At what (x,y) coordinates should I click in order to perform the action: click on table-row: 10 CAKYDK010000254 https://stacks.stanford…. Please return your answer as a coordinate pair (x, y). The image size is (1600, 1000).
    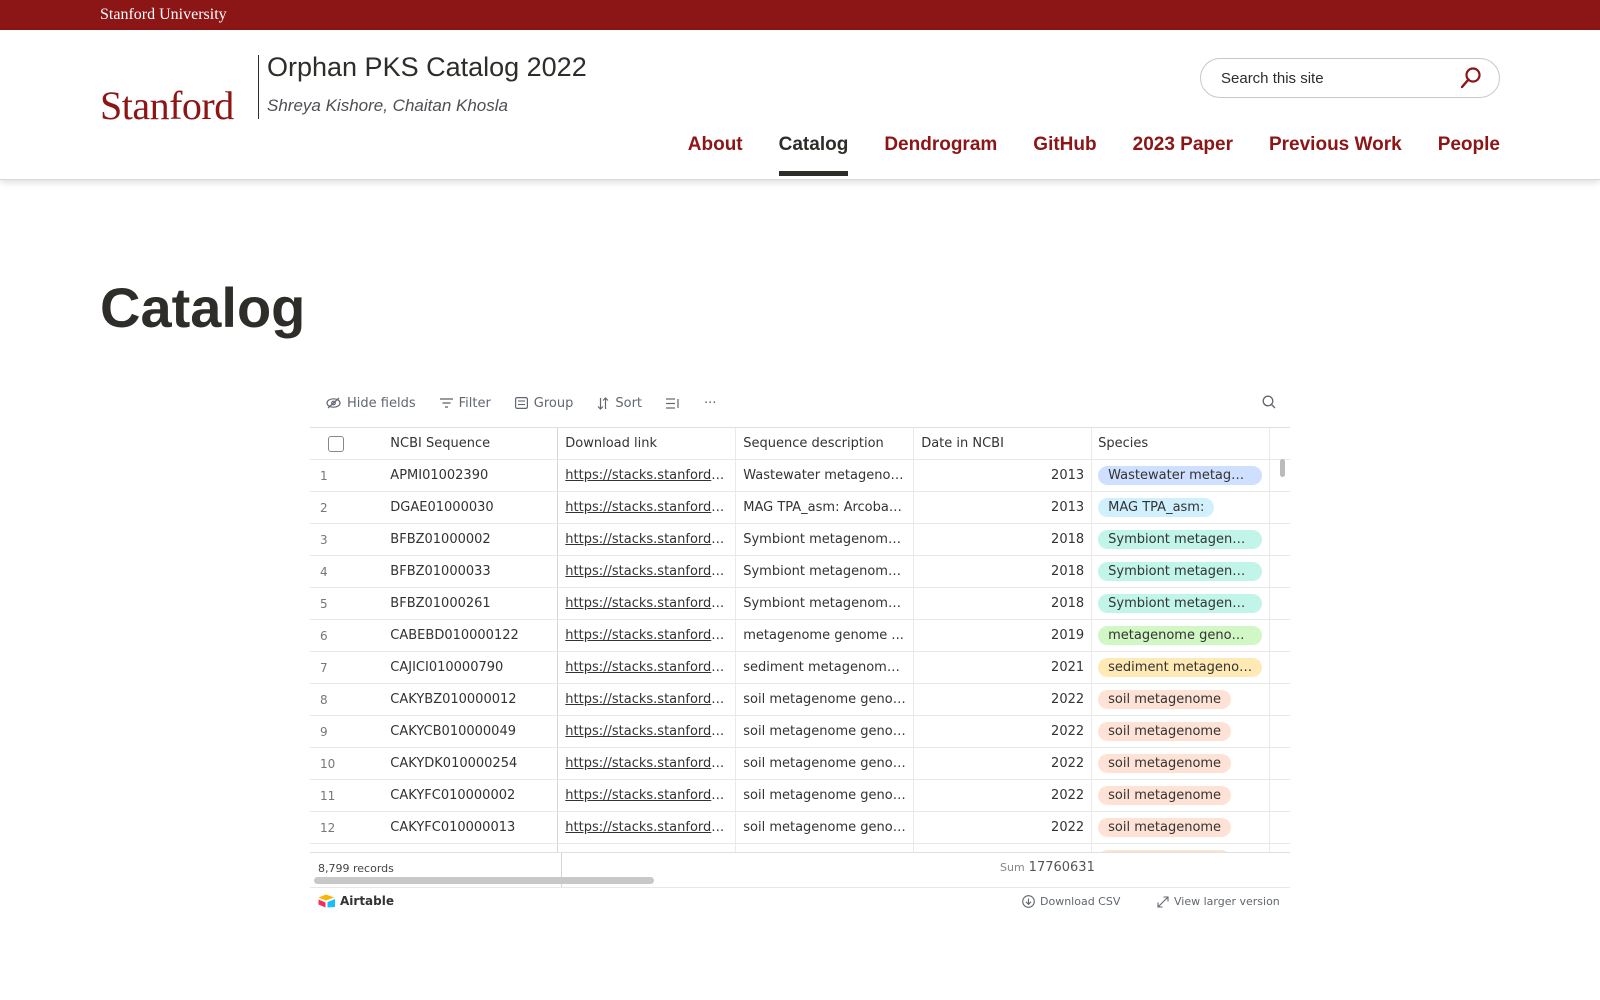
    Looking at the image, I should click on (800, 764).